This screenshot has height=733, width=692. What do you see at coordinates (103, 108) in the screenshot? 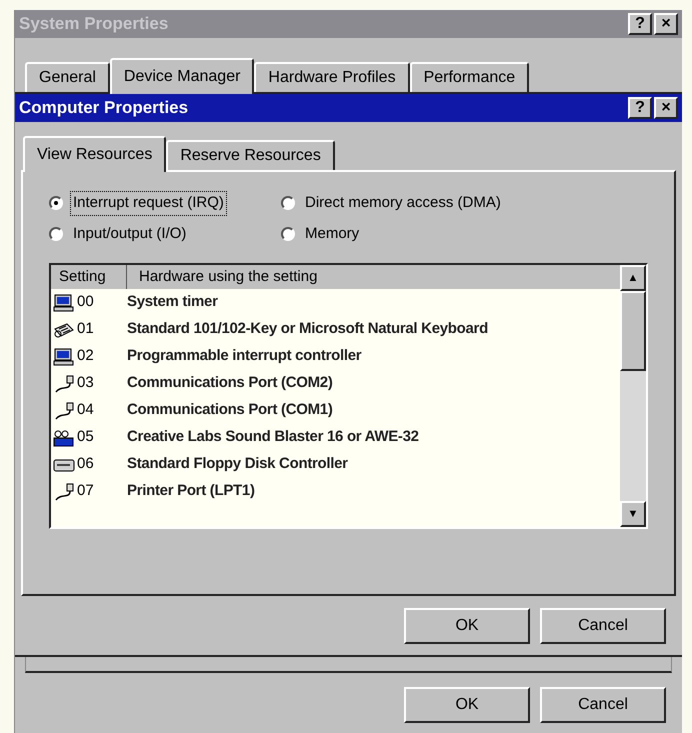
I see `window-title: Computer Properties` at bounding box center [103, 108].